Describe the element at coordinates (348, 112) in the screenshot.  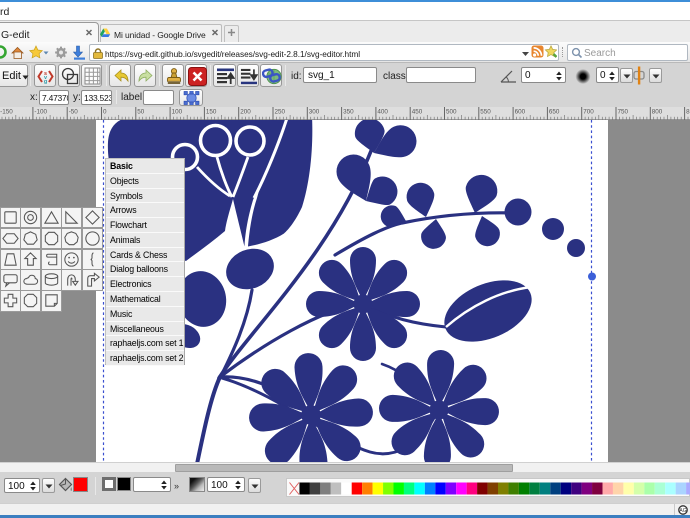
I see `svg-text: 350` at that location.